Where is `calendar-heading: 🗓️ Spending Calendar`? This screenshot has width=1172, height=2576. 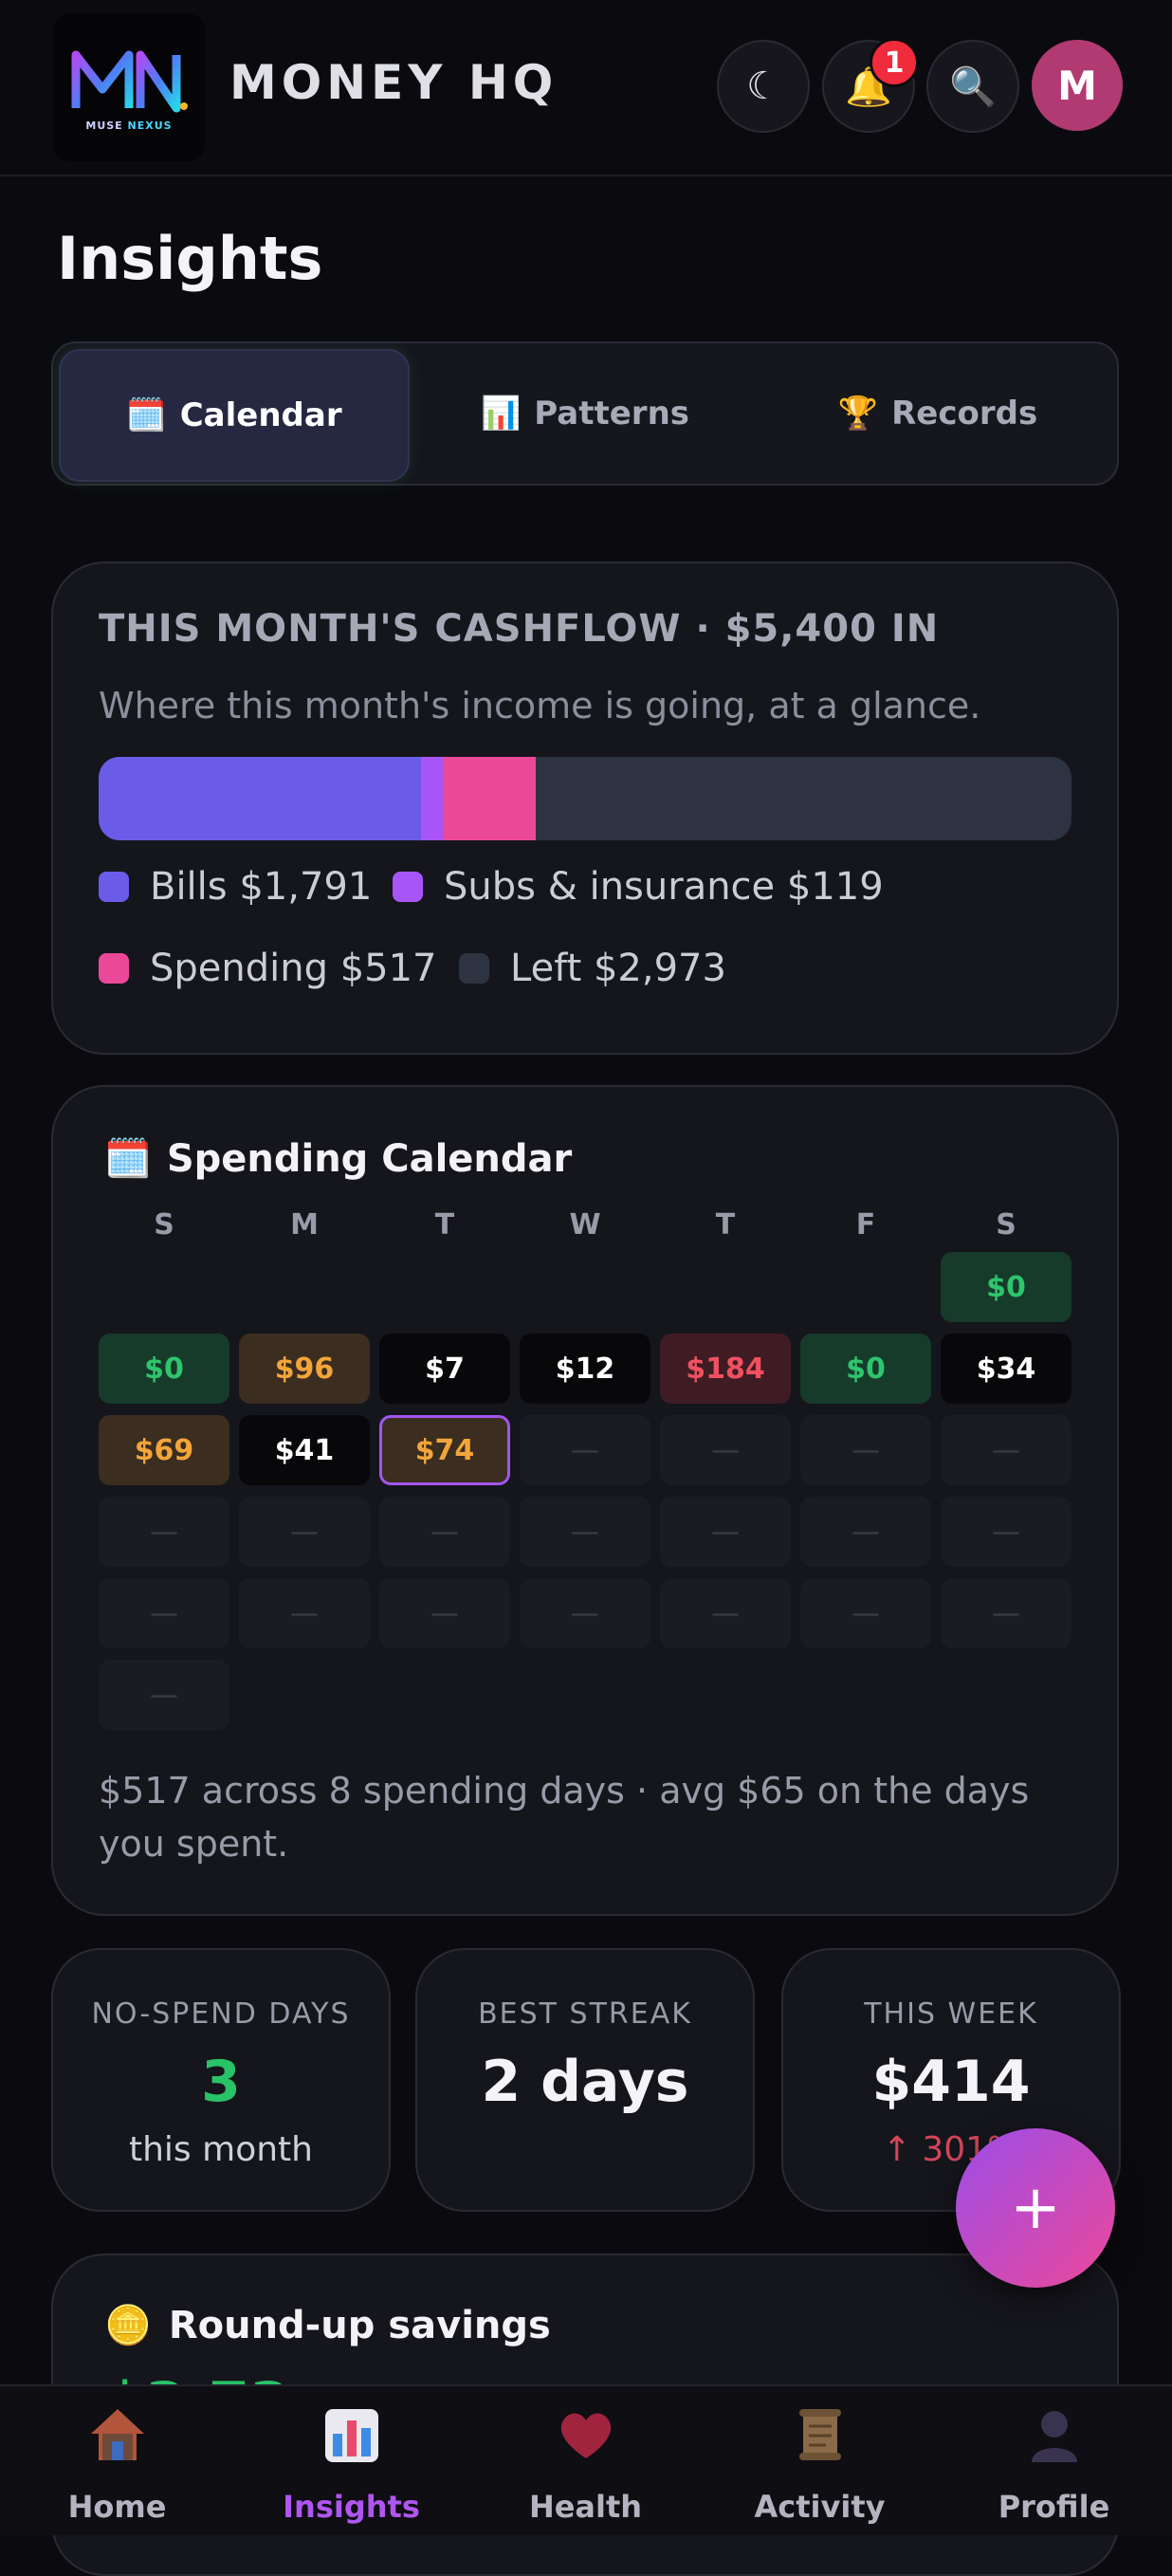 calendar-heading: 🗓️ Spending Calendar is located at coordinates (338, 1159).